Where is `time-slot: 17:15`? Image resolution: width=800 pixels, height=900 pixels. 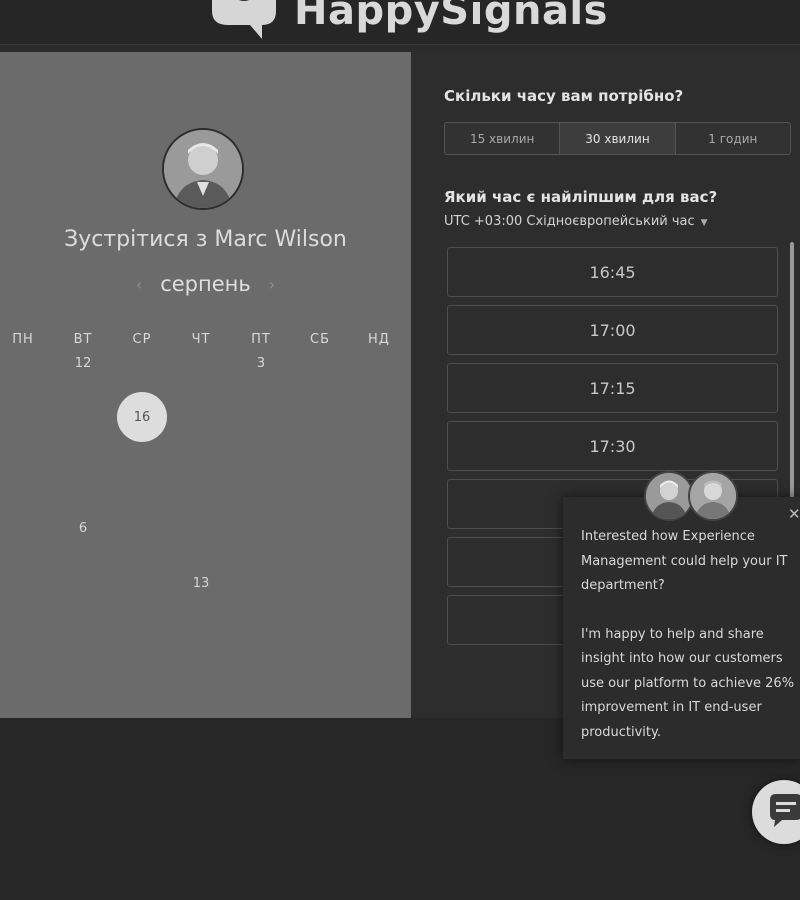
time-slot: 17:15 is located at coordinates (612, 388).